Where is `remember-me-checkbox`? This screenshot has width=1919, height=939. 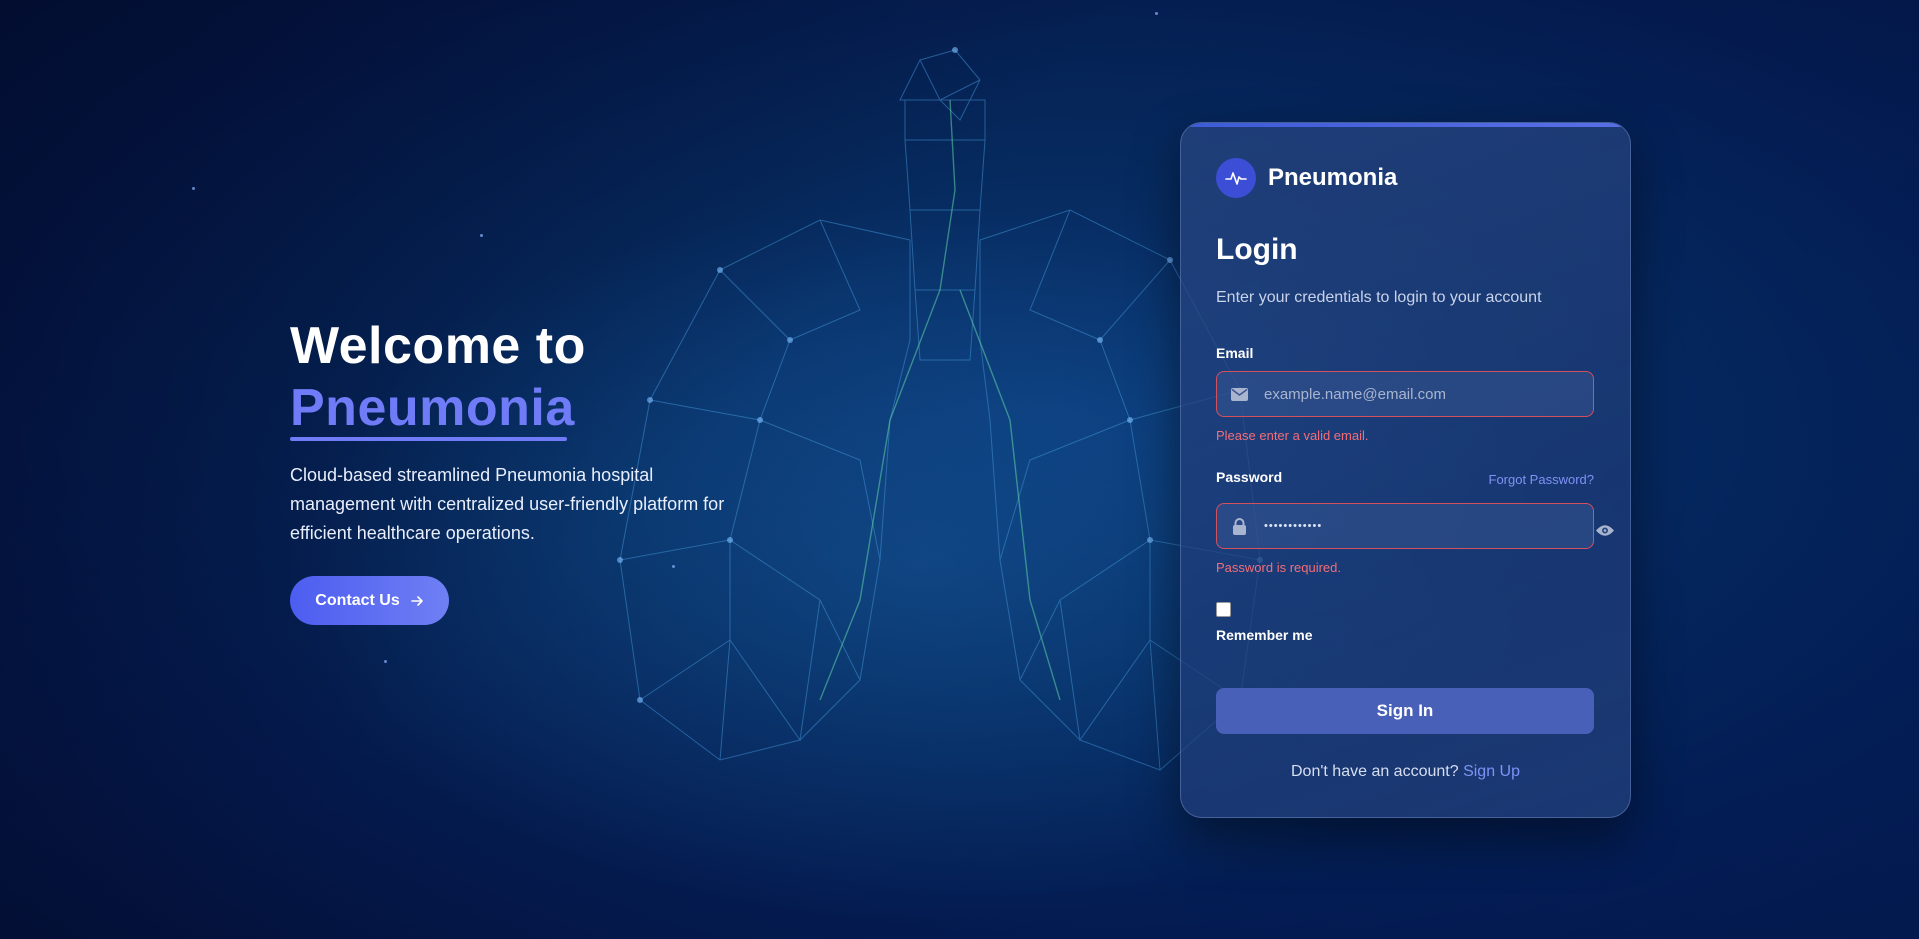 remember-me-checkbox is located at coordinates (1223, 609).